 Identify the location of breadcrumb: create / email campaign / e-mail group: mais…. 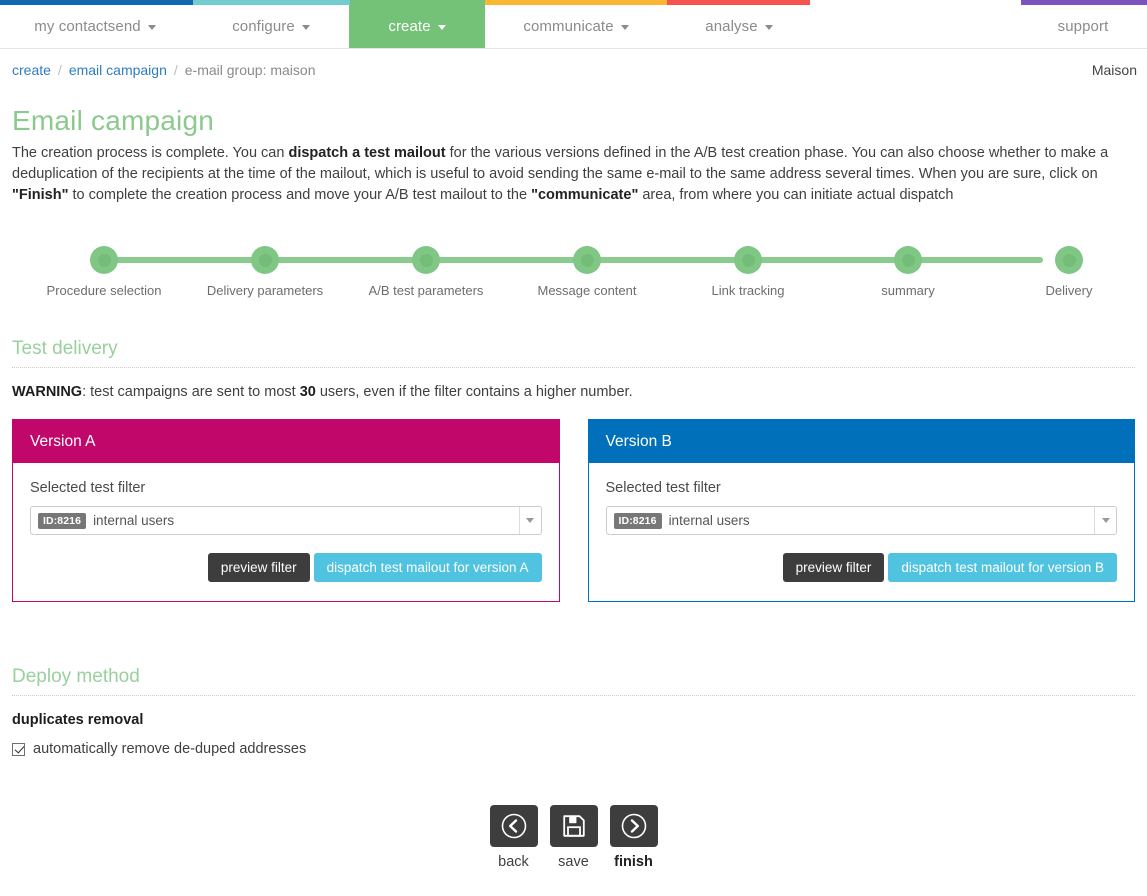
(164, 70).